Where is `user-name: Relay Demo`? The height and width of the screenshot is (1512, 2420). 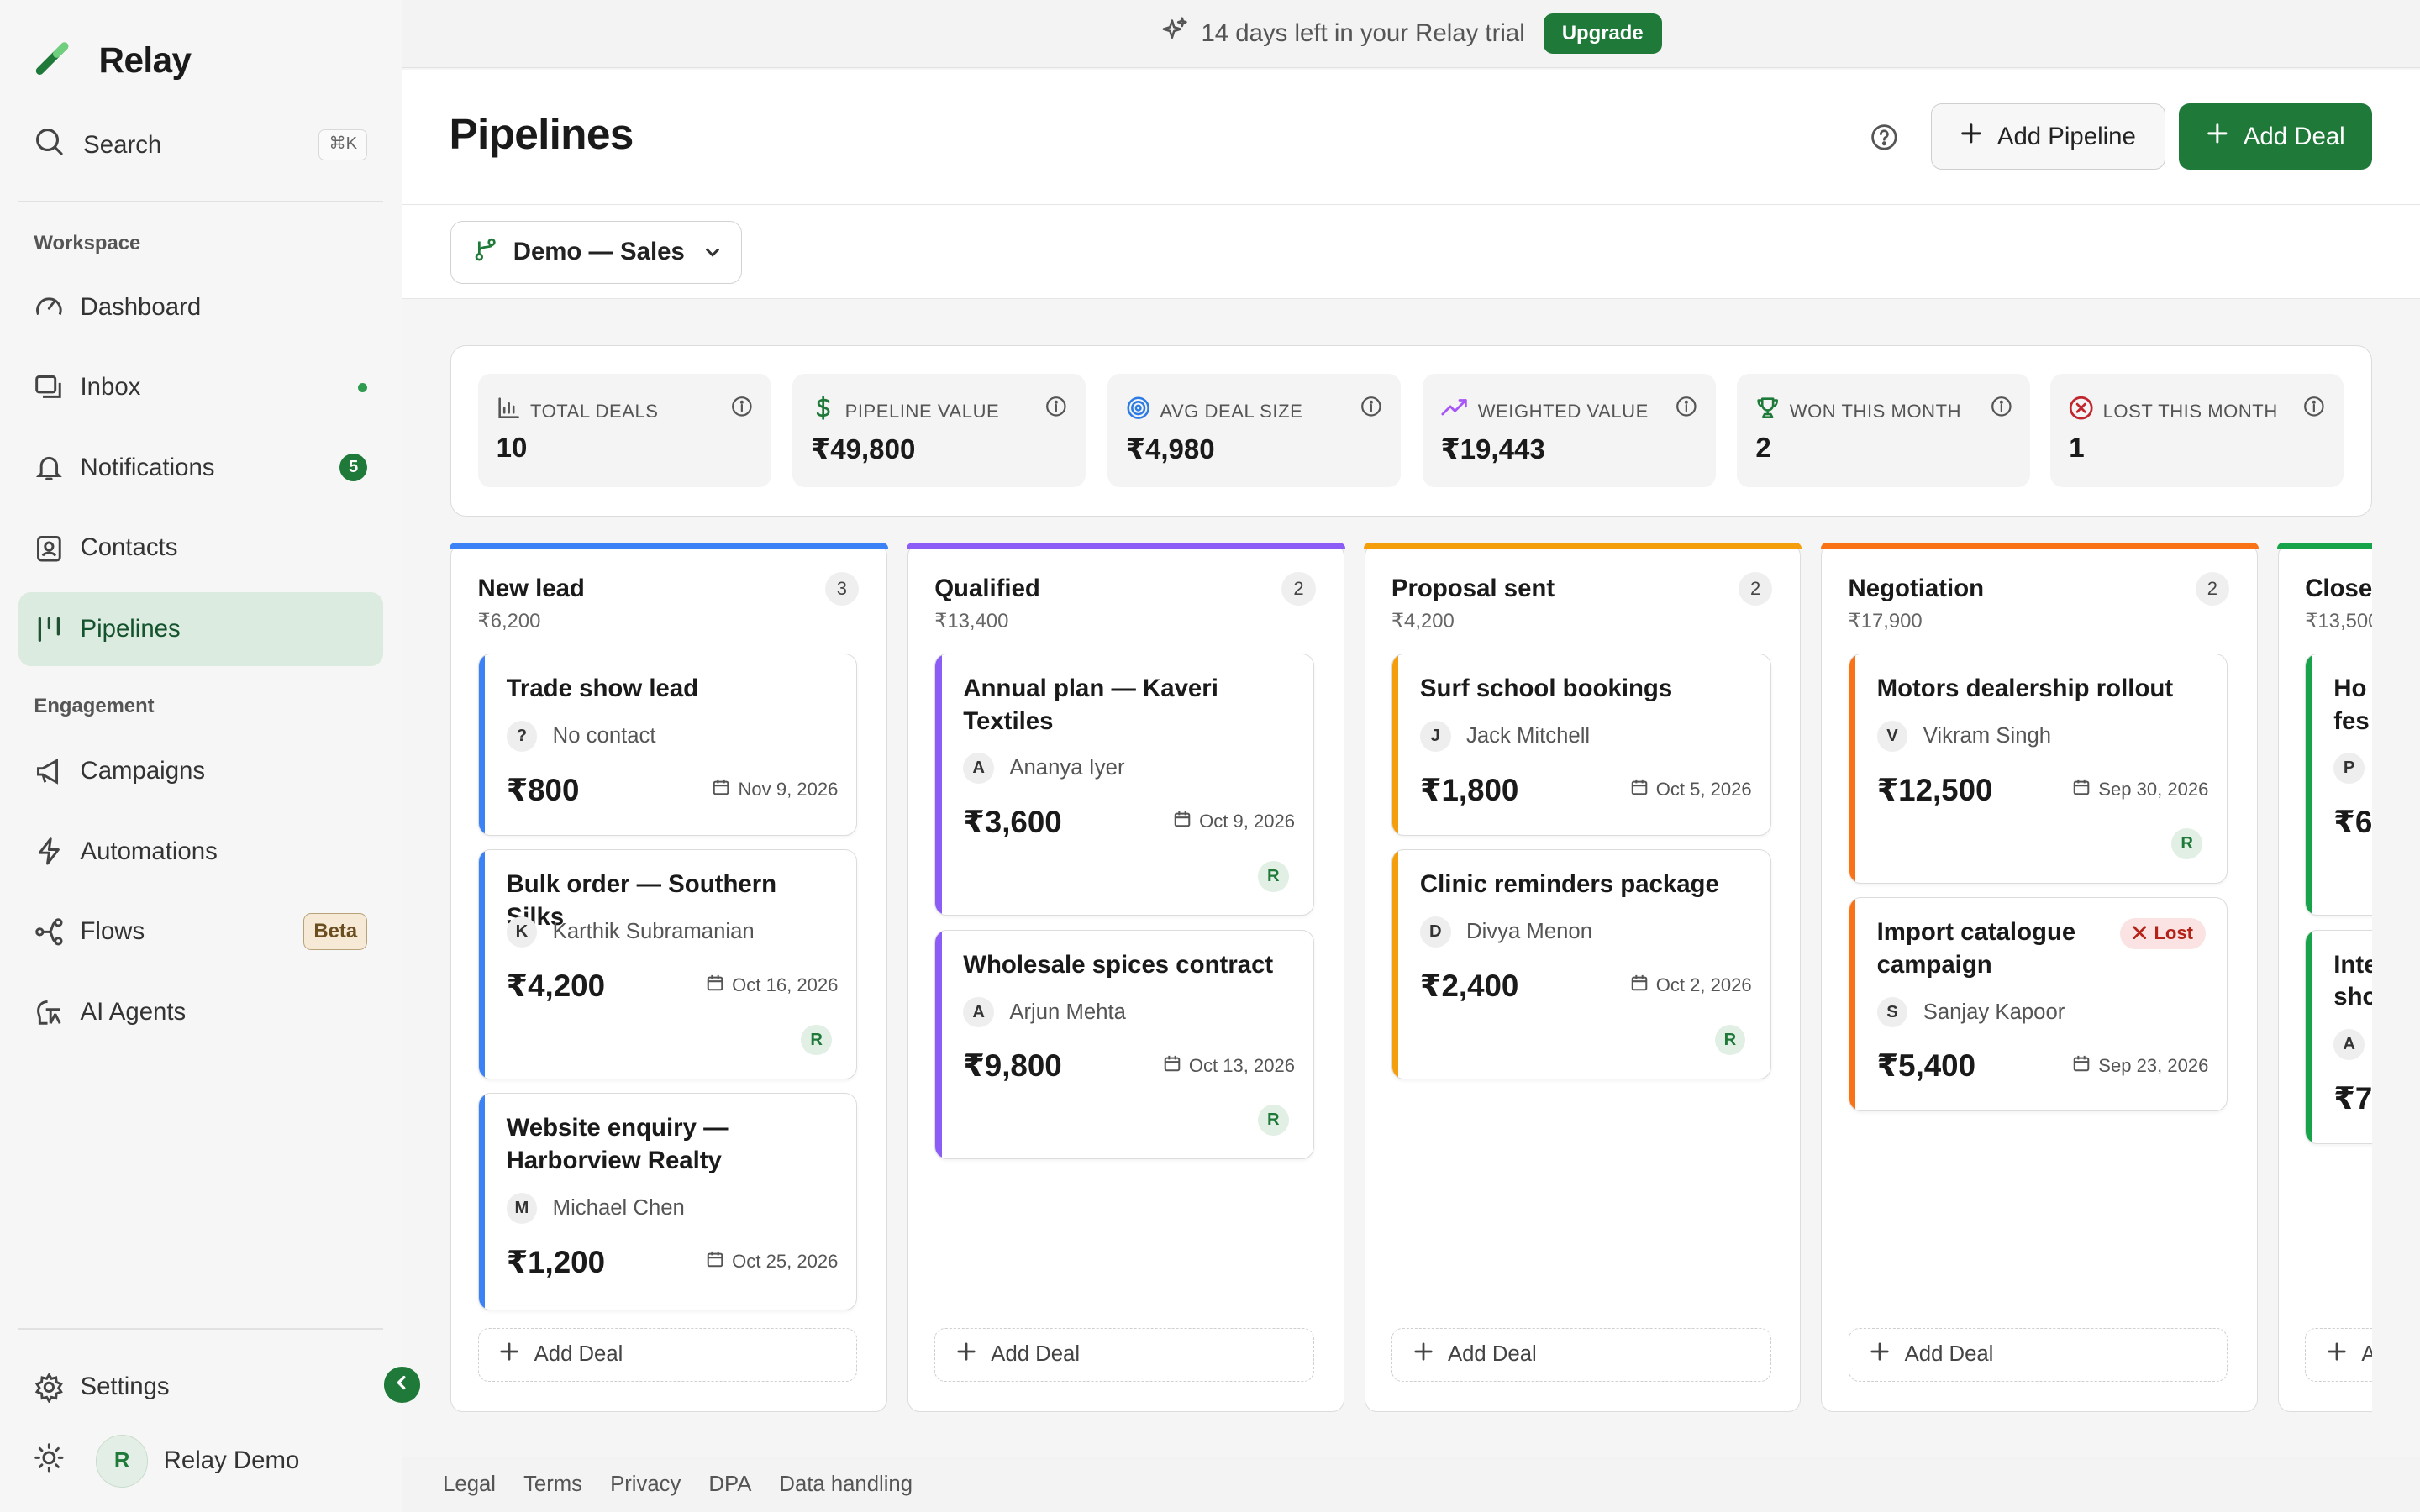
user-name: Relay Demo is located at coordinates (232, 1460).